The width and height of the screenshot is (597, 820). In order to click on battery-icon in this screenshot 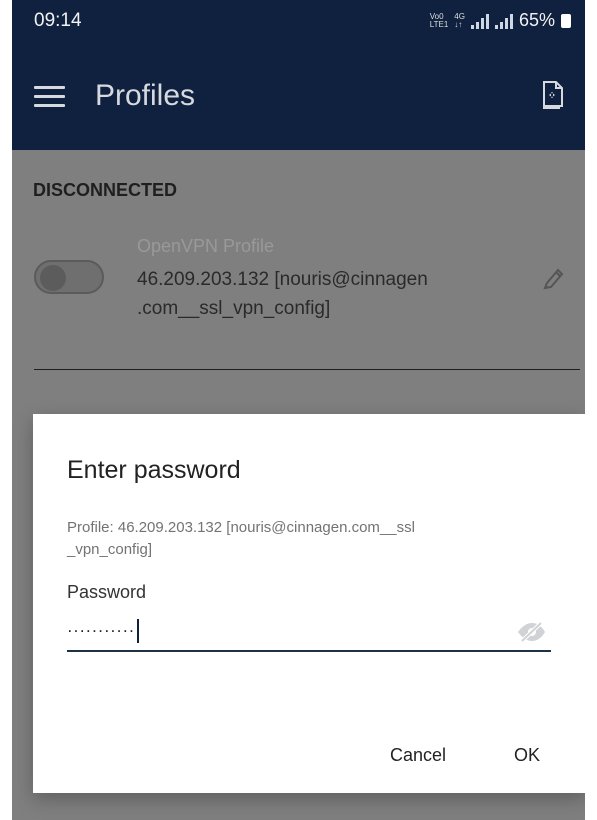, I will do `click(566, 20)`.